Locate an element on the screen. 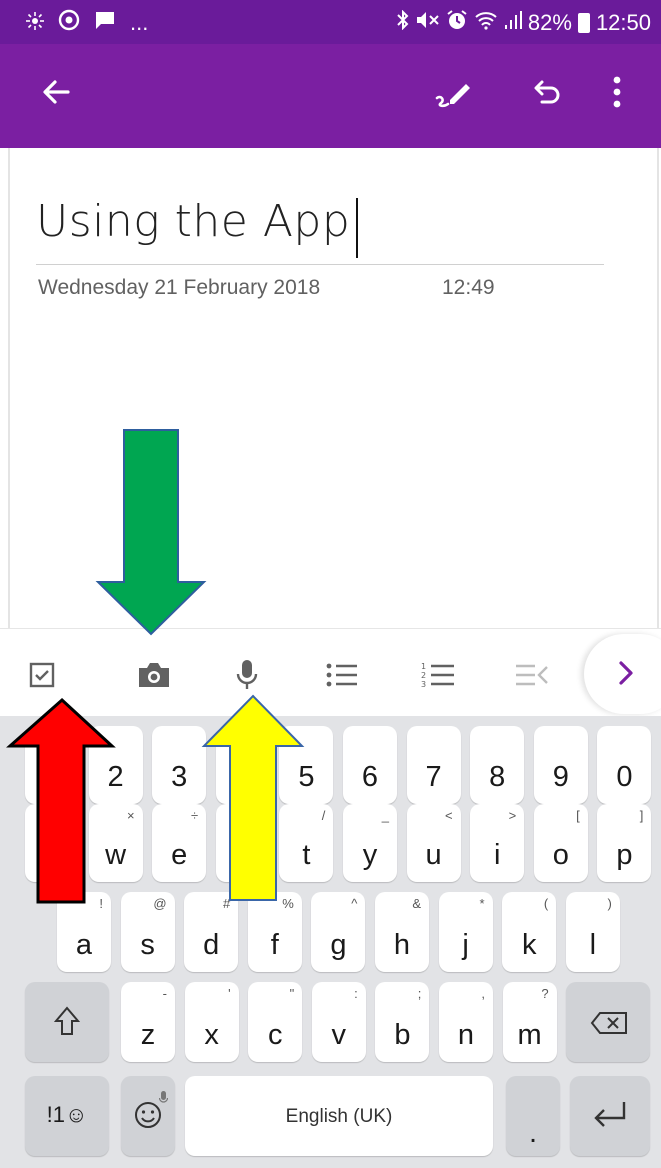 The image size is (661, 1168). more-vert-icon is located at coordinates (617, 94).